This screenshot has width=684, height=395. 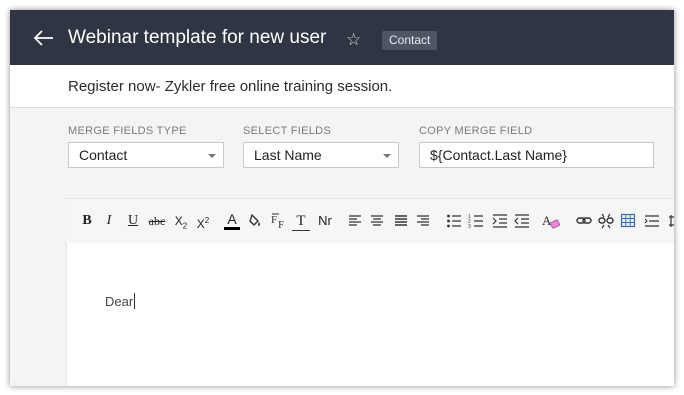 What do you see at coordinates (584, 221) in the screenshot?
I see `link-icon` at bounding box center [584, 221].